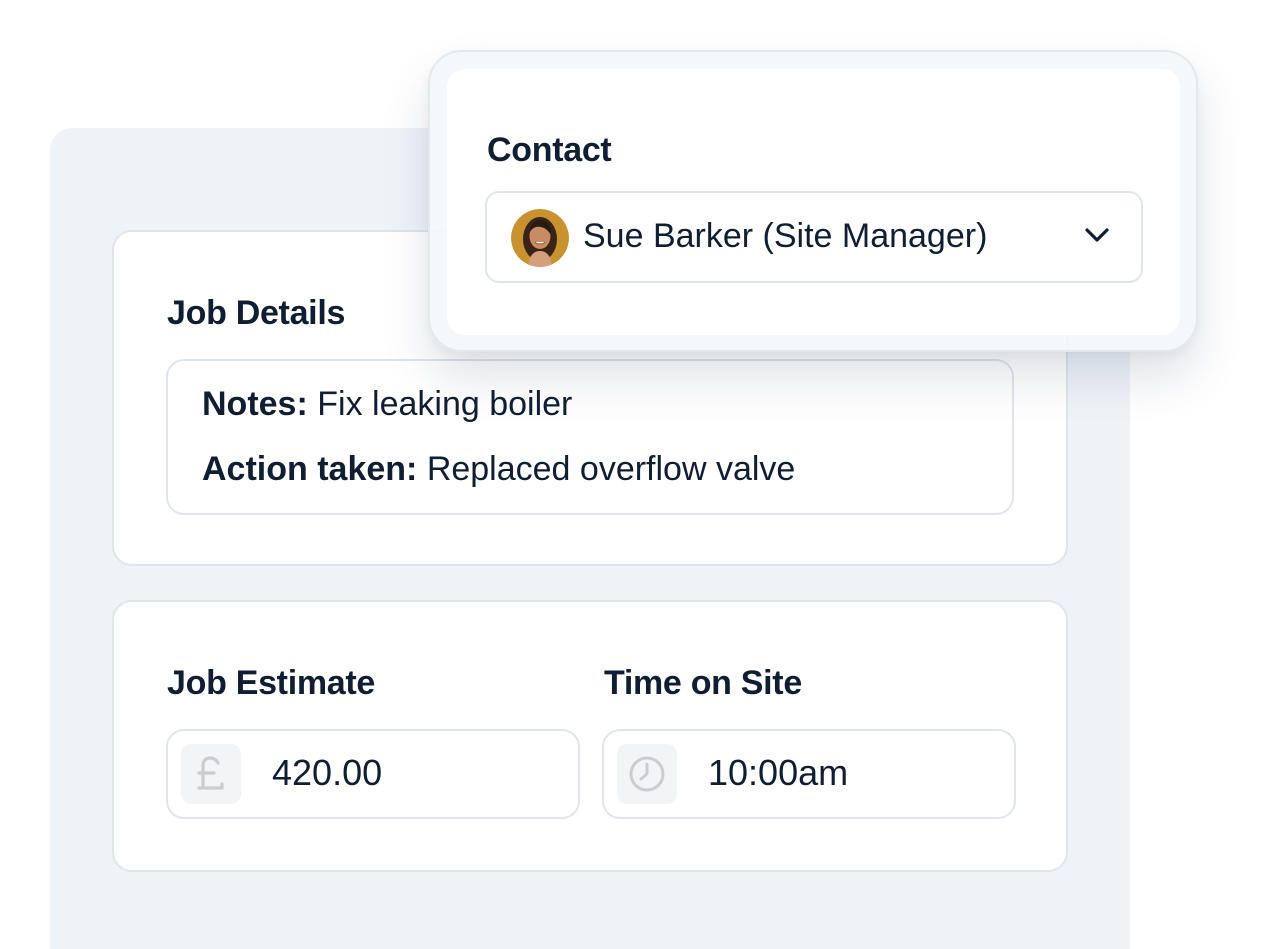 The width and height of the screenshot is (1273, 949). I want to click on contact-avatar, so click(540, 238).